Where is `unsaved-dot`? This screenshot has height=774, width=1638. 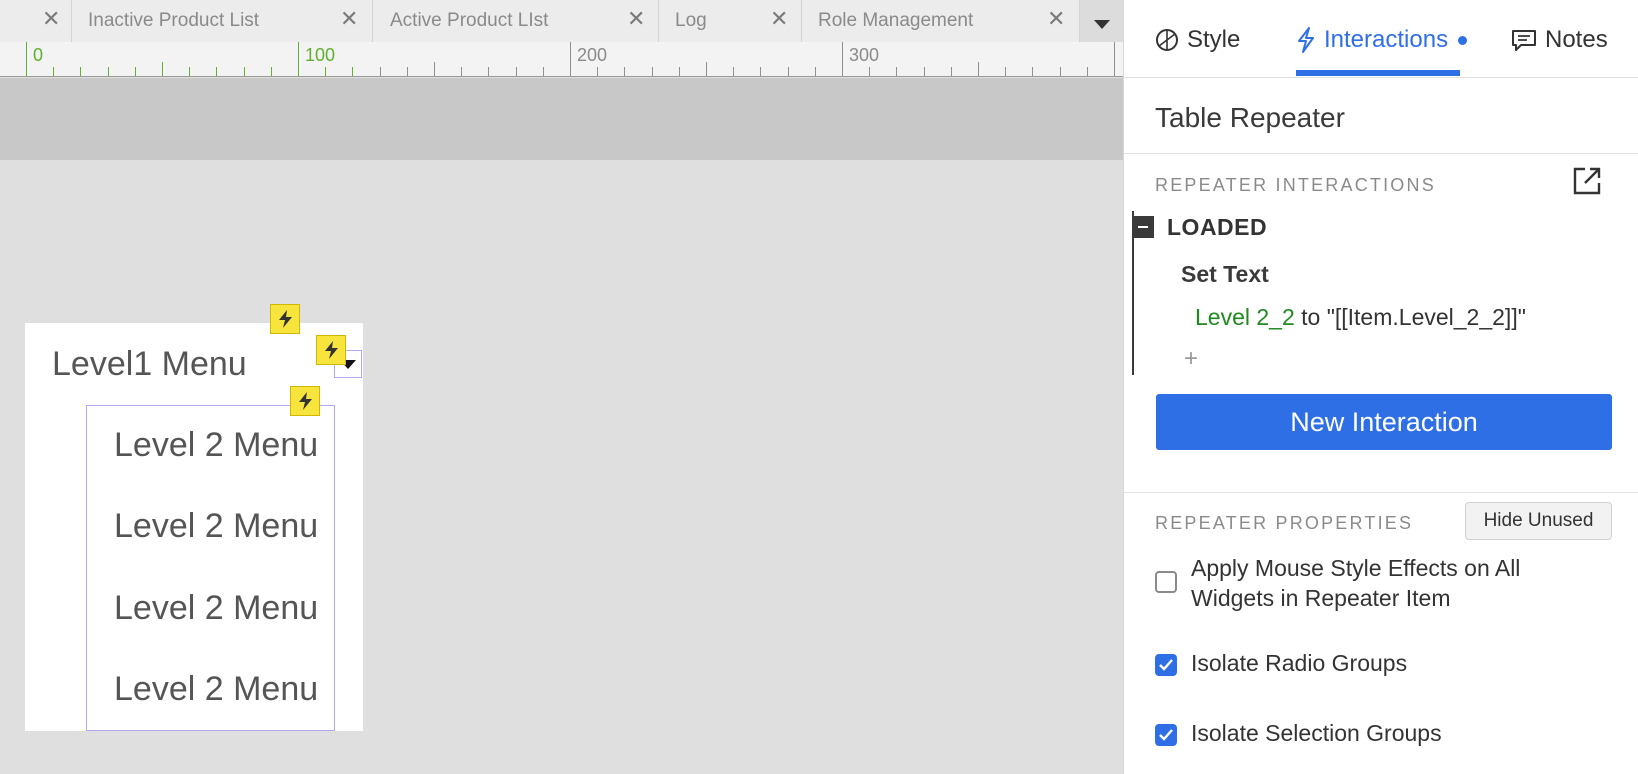
unsaved-dot is located at coordinates (1463, 40).